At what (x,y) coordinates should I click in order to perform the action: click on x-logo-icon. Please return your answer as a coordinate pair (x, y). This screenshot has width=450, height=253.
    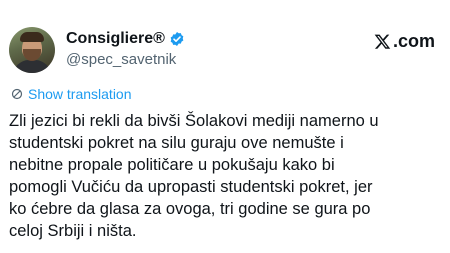
    Looking at the image, I should click on (382, 41).